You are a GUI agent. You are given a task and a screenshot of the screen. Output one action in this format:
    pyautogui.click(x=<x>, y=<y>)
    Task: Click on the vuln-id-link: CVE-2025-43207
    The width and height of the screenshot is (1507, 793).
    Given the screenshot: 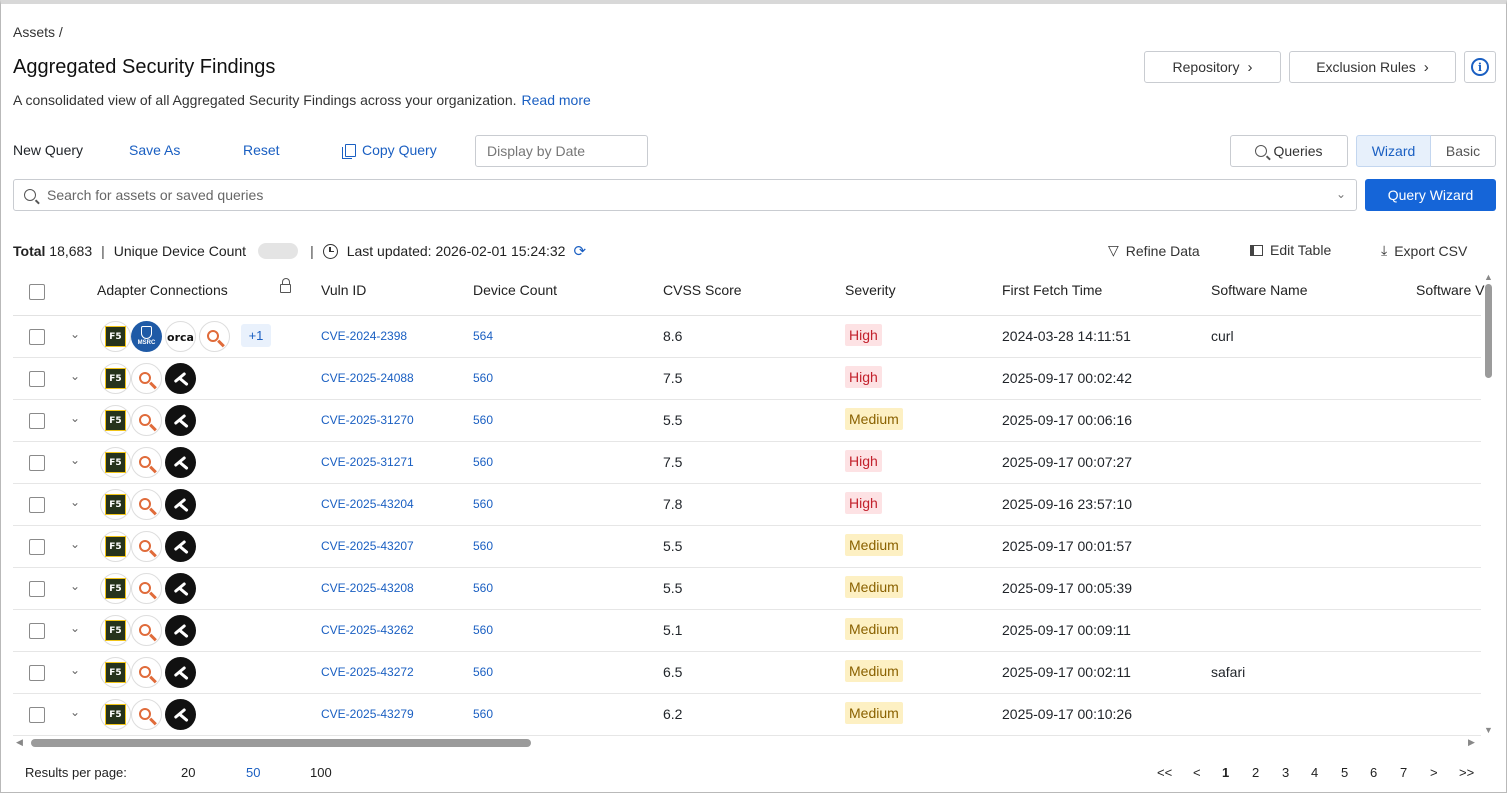 What is the action you would take?
    pyautogui.click(x=367, y=546)
    